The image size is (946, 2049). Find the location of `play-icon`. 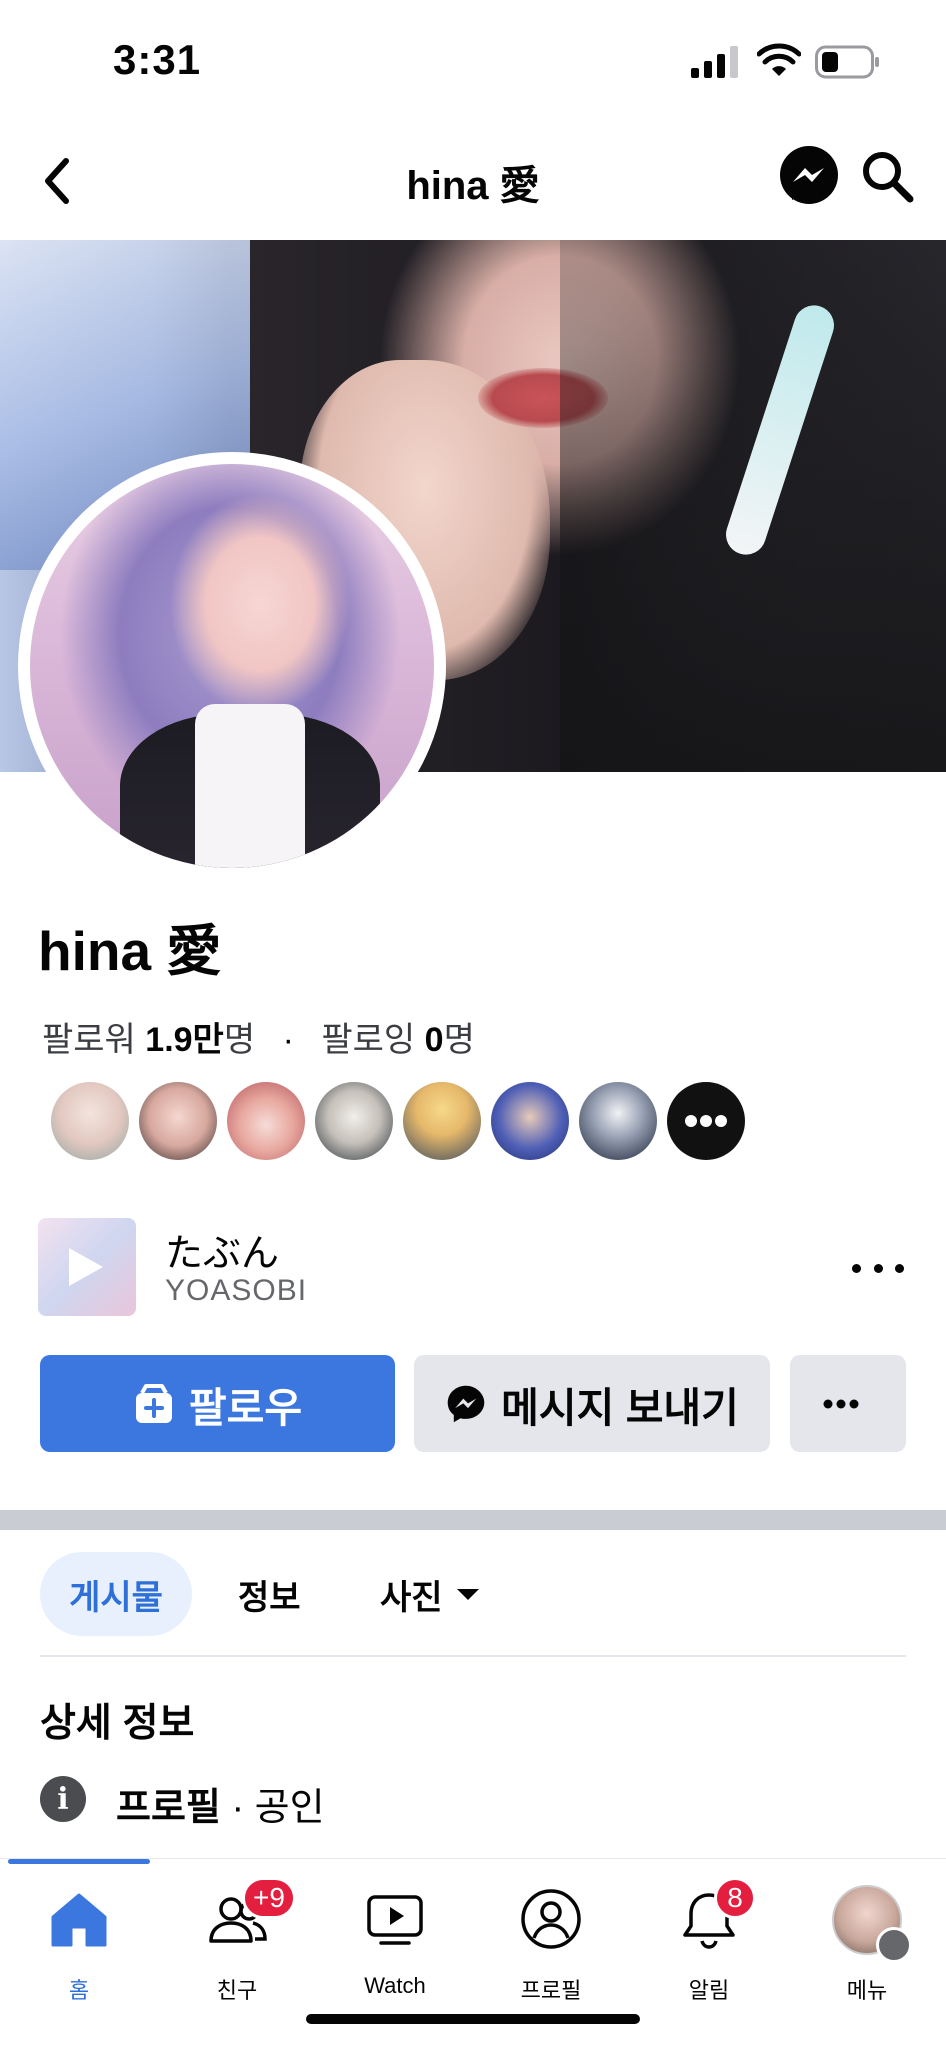

play-icon is located at coordinates (86, 1267).